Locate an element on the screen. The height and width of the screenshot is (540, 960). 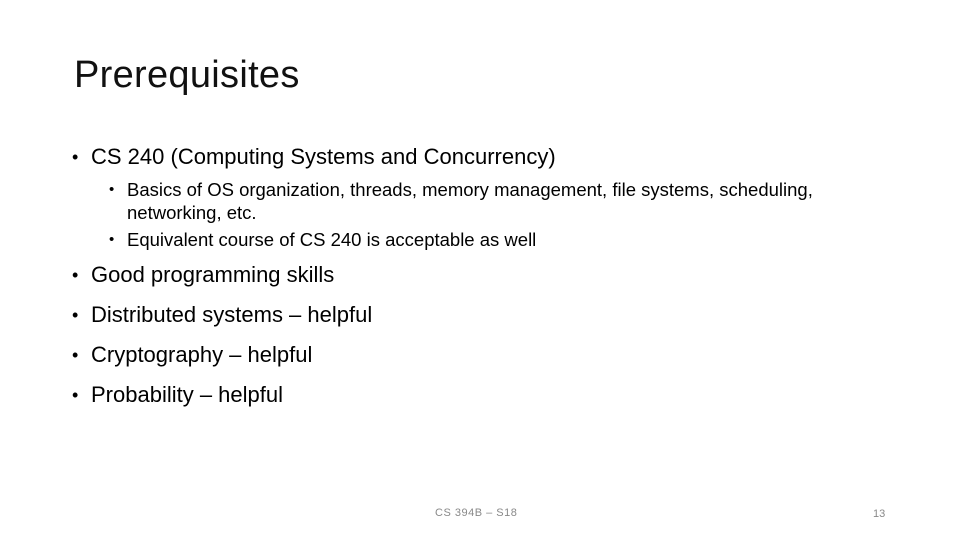
slide-title: Prerequisites is located at coordinates (187, 75).